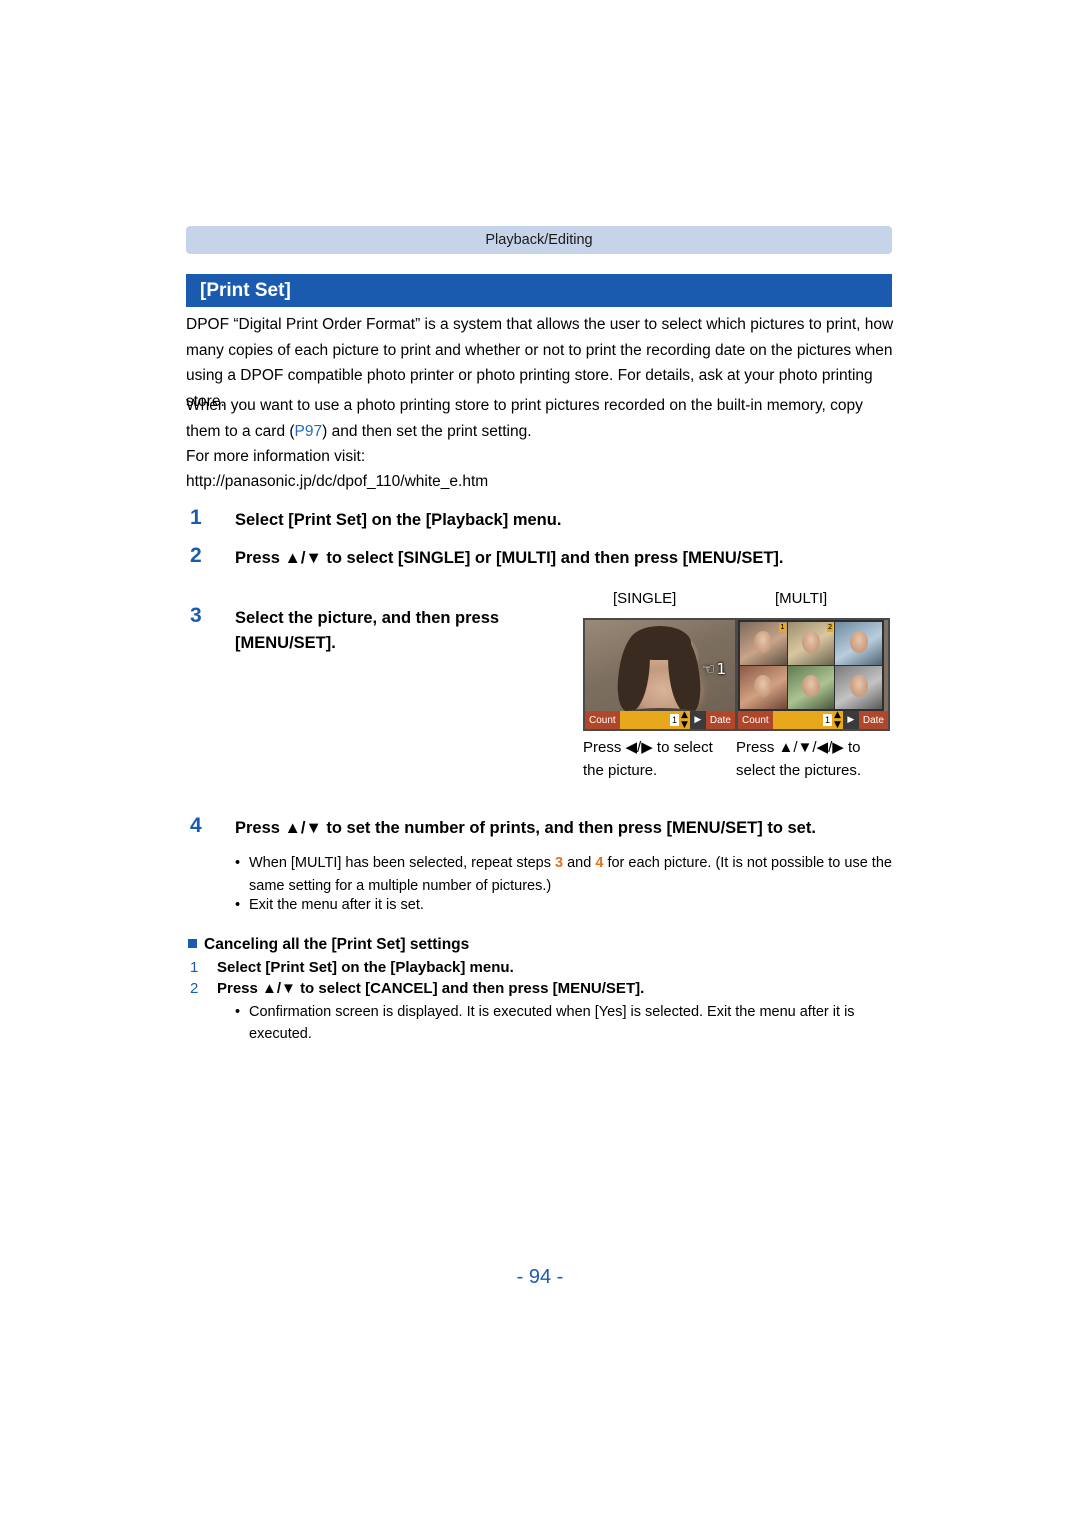  What do you see at coordinates (559, 863) in the screenshot?
I see `bullet-1-step-ref-1: 3` at bounding box center [559, 863].